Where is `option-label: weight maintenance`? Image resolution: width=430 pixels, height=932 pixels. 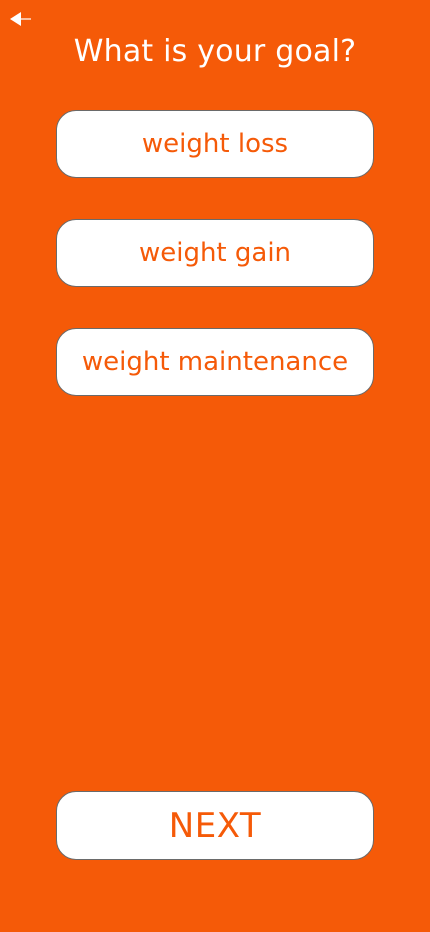 option-label: weight maintenance is located at coordinates (215, 362).